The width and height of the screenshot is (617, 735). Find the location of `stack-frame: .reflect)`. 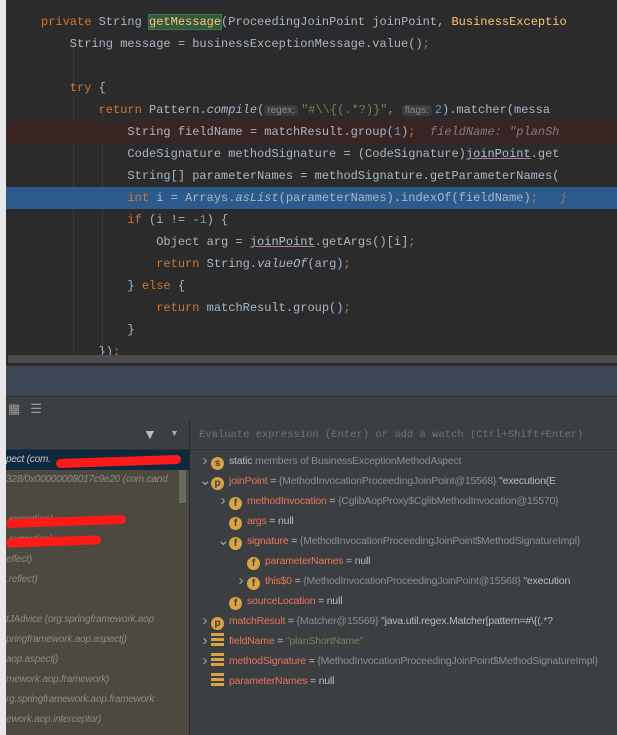

stack-frame: .reflect) is located at coordinates (97, 580).